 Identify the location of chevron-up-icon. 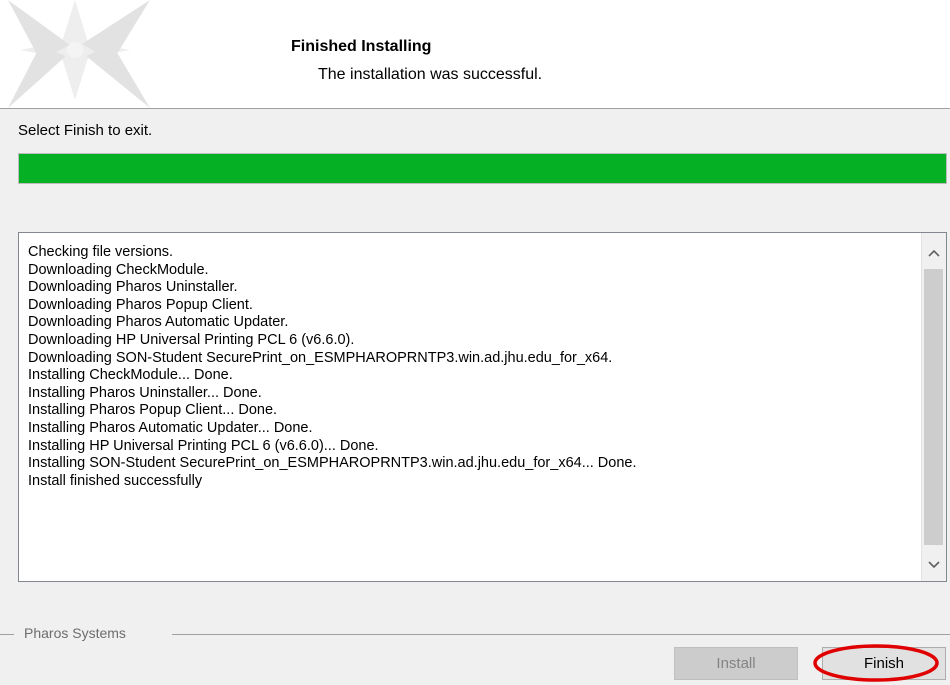
(934, 253).